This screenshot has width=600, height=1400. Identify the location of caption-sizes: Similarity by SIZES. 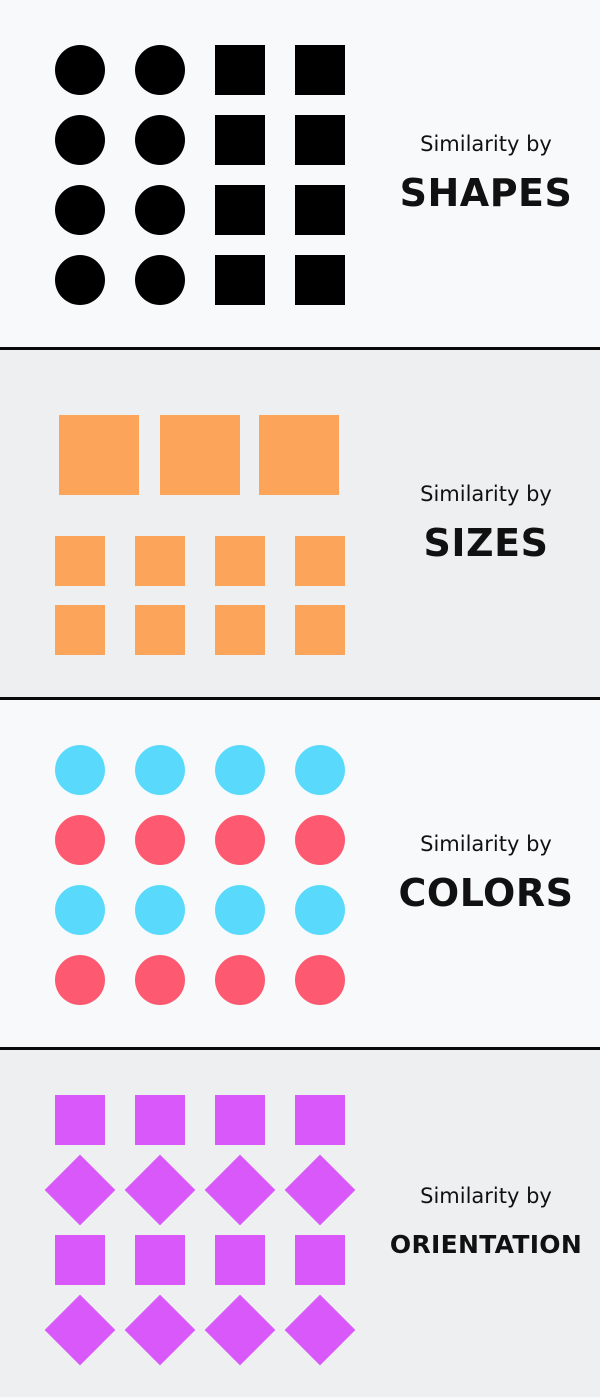
(485, 524).